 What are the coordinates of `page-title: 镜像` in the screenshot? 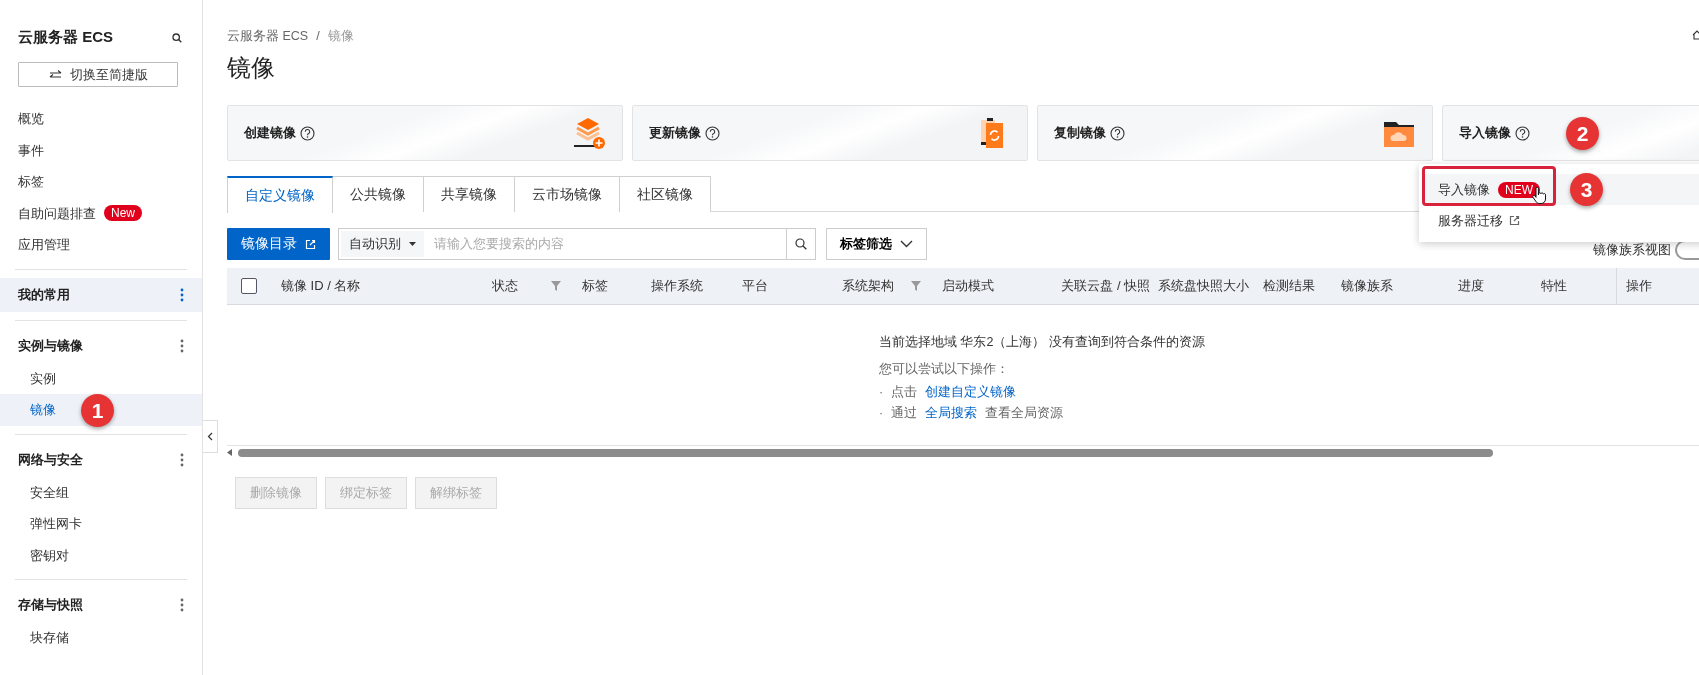 It's located at (251, 68).